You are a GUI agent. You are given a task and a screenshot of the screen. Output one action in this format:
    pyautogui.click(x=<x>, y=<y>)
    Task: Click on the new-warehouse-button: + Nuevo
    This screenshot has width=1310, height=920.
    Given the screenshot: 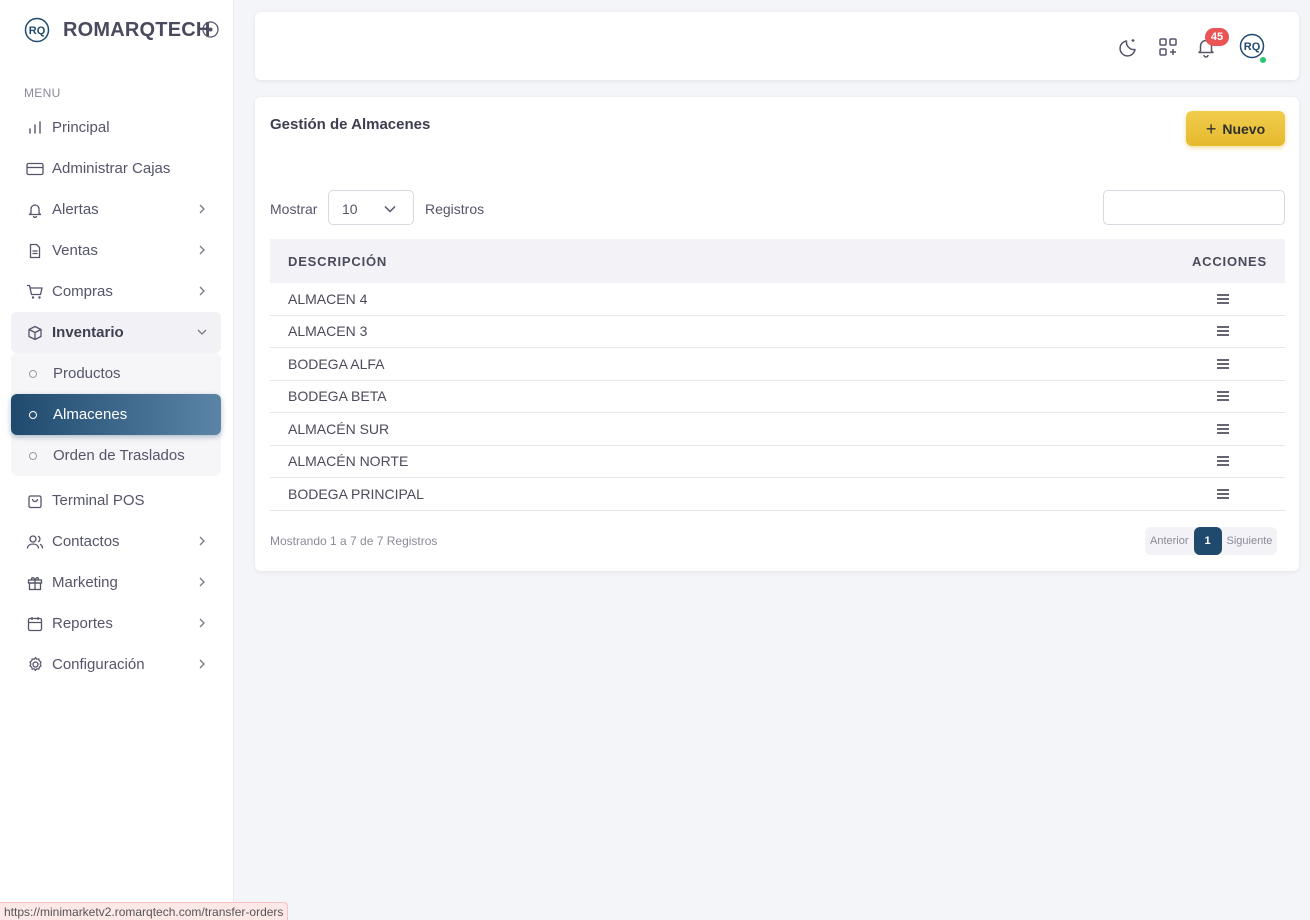 What is the action you would take?
    pyautogui.click(x=1235, y=128)
    